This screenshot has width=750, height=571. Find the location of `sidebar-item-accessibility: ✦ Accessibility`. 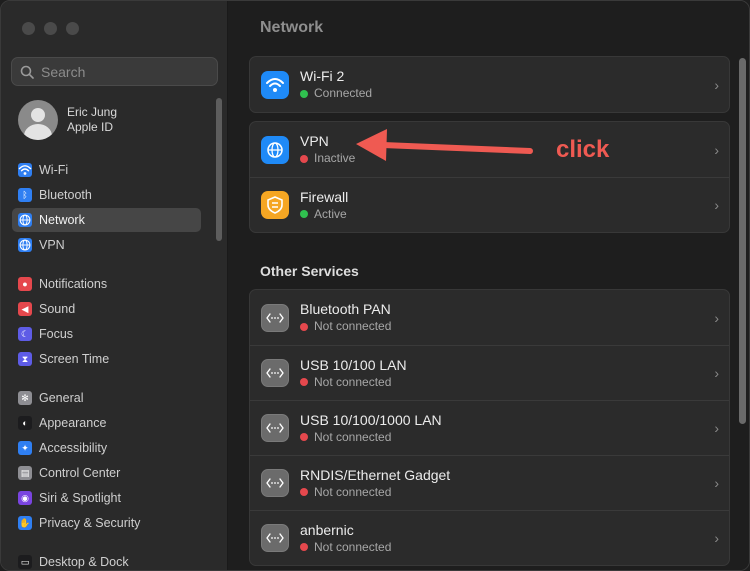

sidebar-item-accessibility: ✦ Accessibility is located at coordinates (106, 448).